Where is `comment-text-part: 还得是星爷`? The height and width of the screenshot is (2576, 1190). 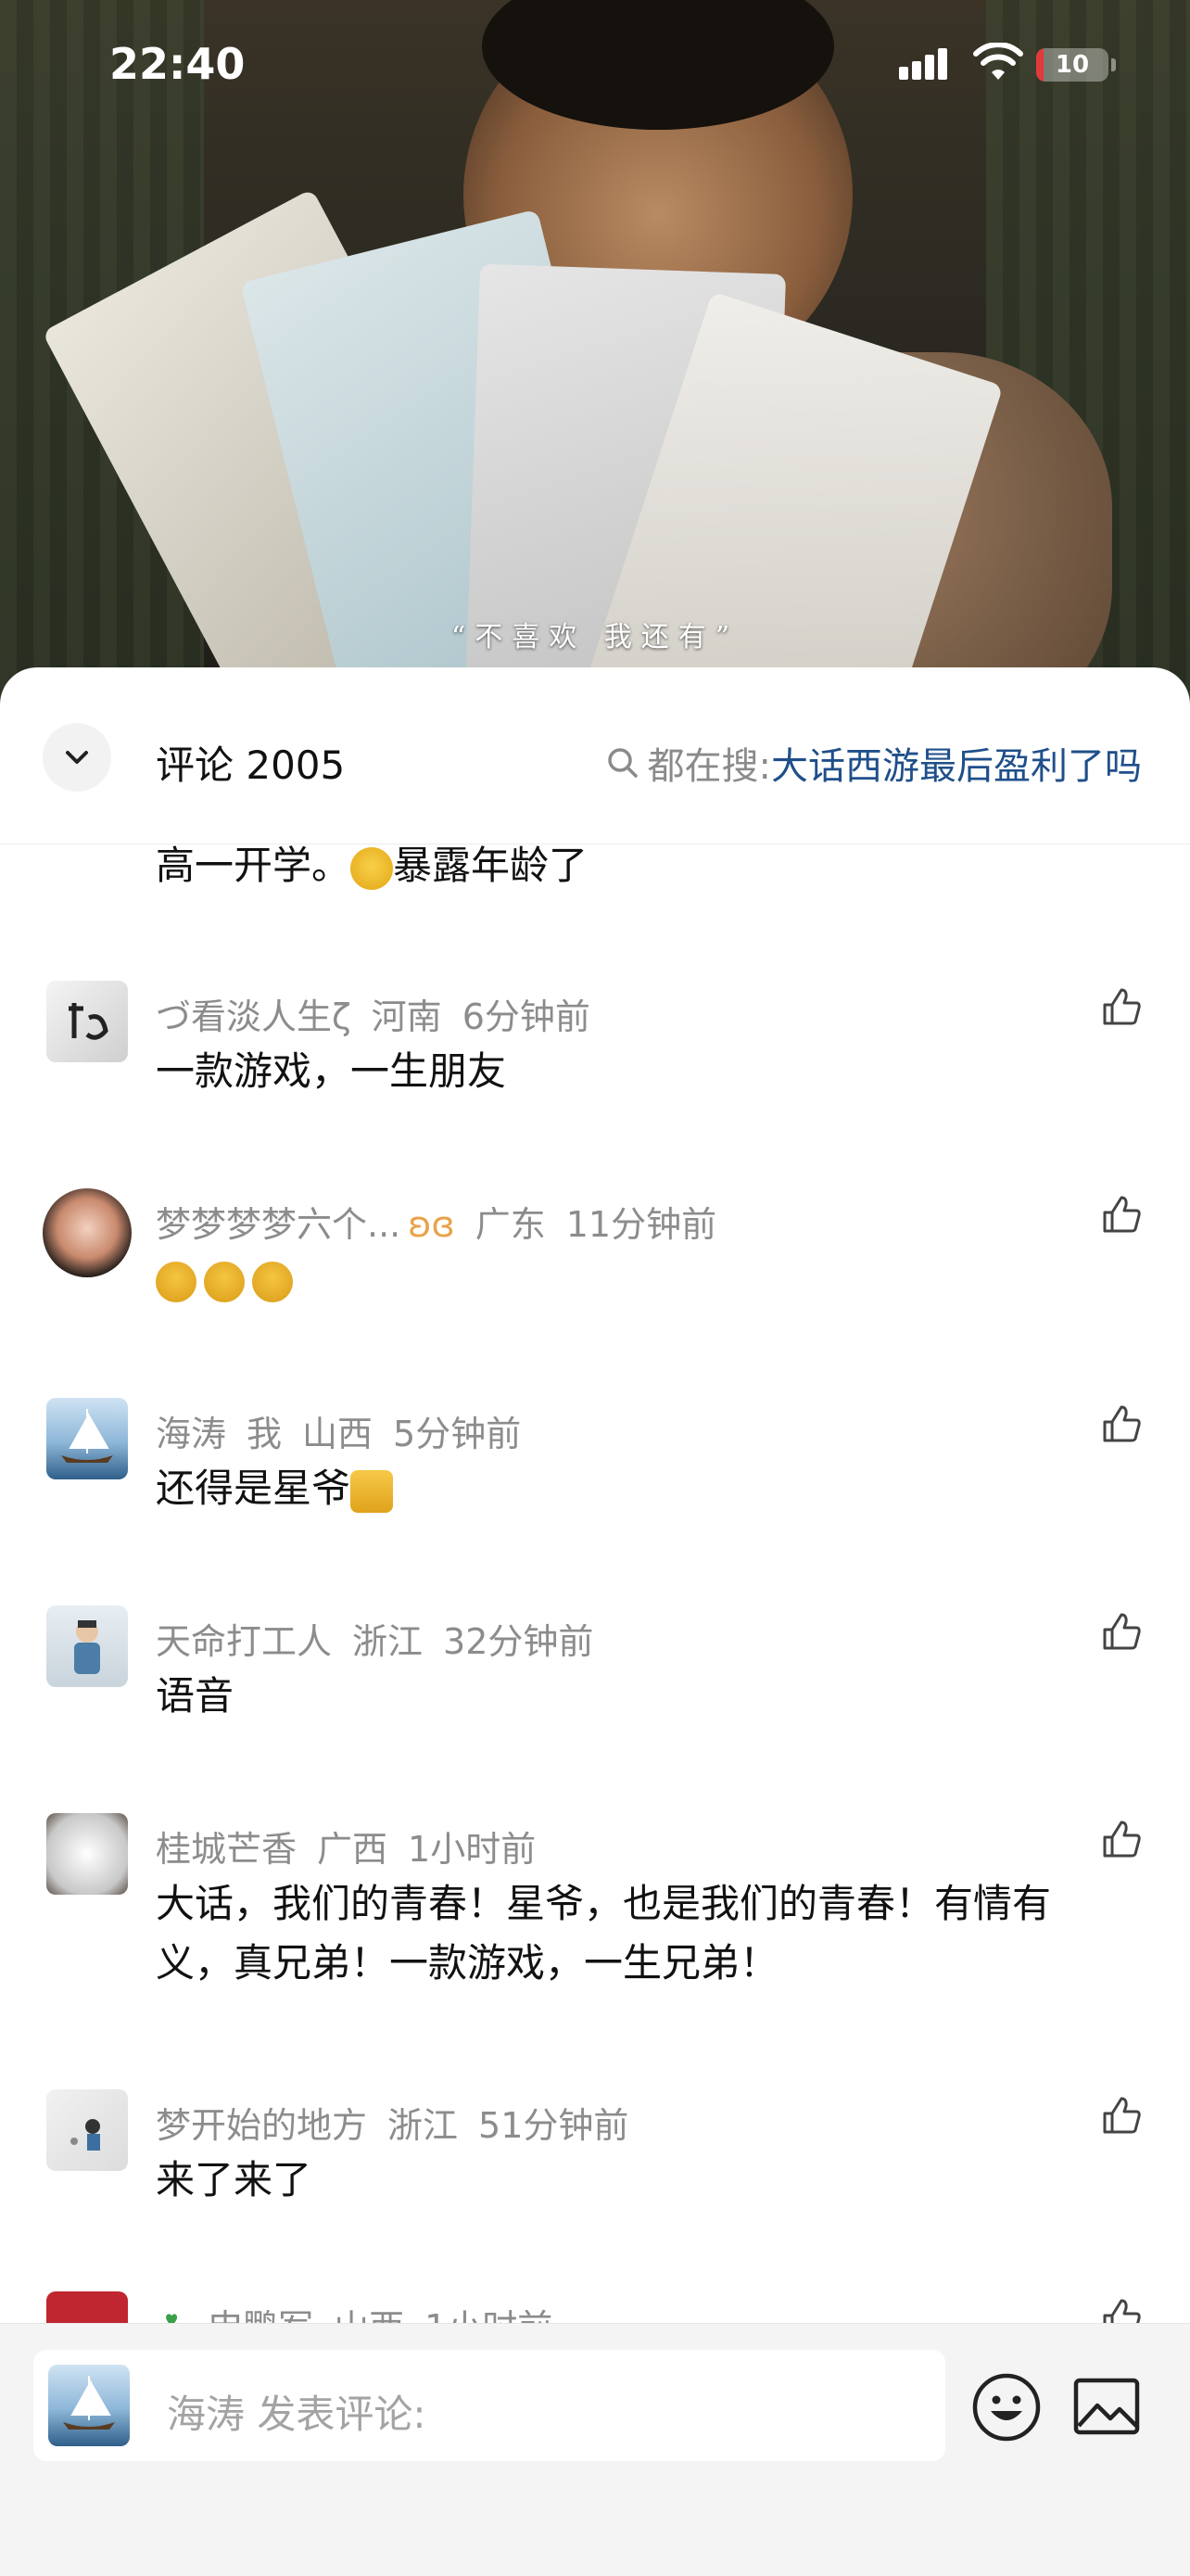 comment-text-part: 还得是星爷 is located at coordinates (253, 1488).